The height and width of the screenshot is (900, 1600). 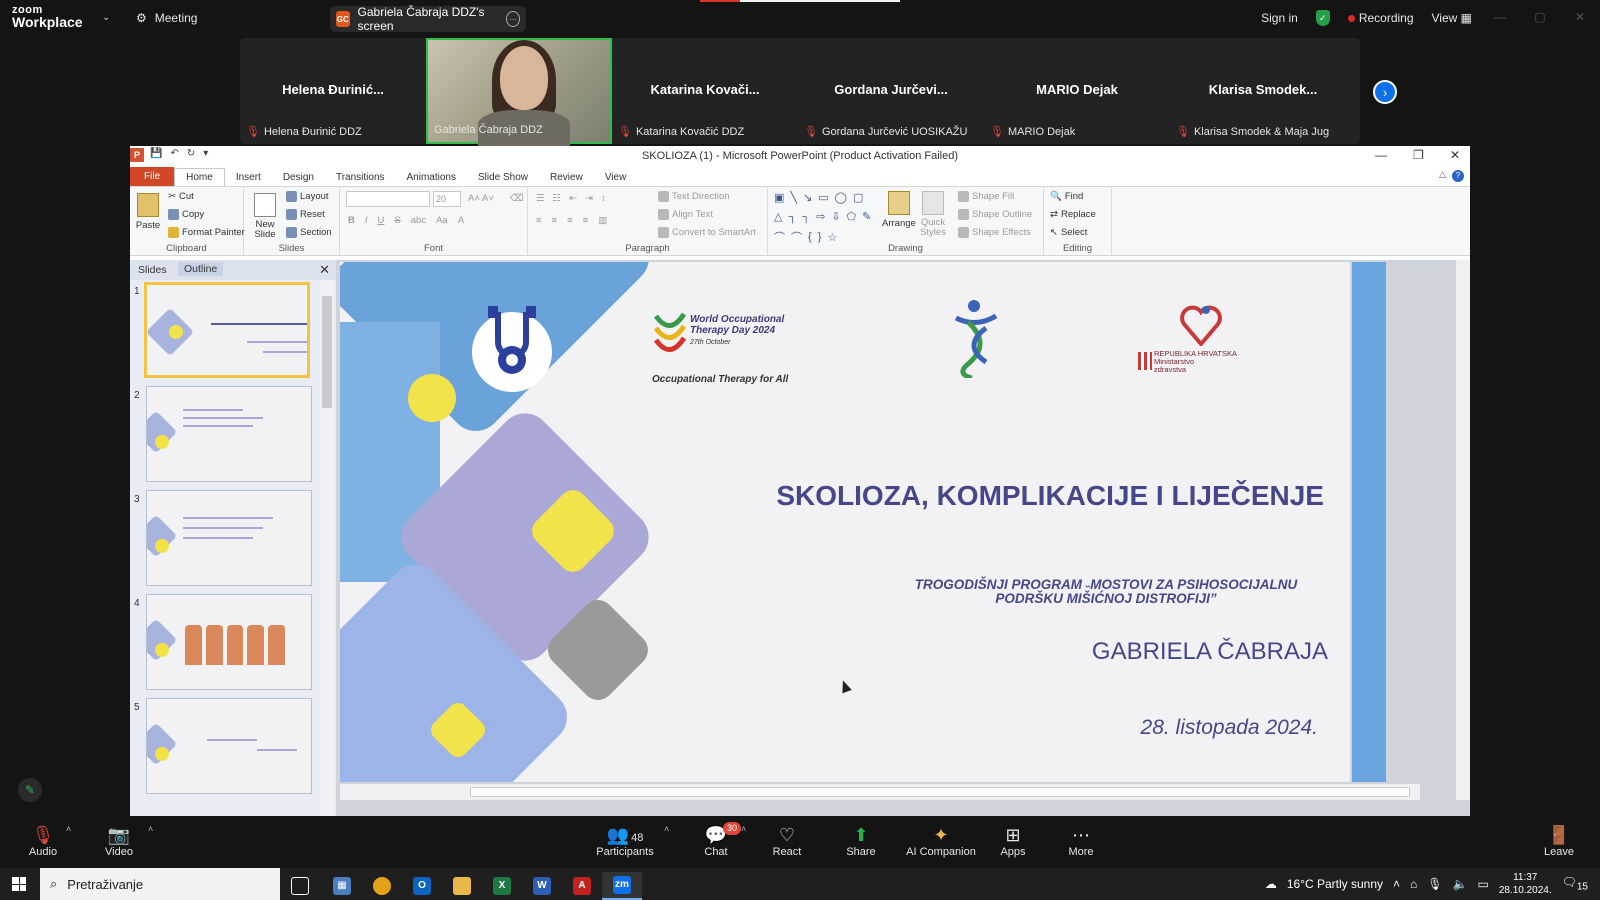 What do you see at coordinates (1081, 841) in the screenshot?
I see `more-button: ⋯ More` at bounding box center [1081, 841].